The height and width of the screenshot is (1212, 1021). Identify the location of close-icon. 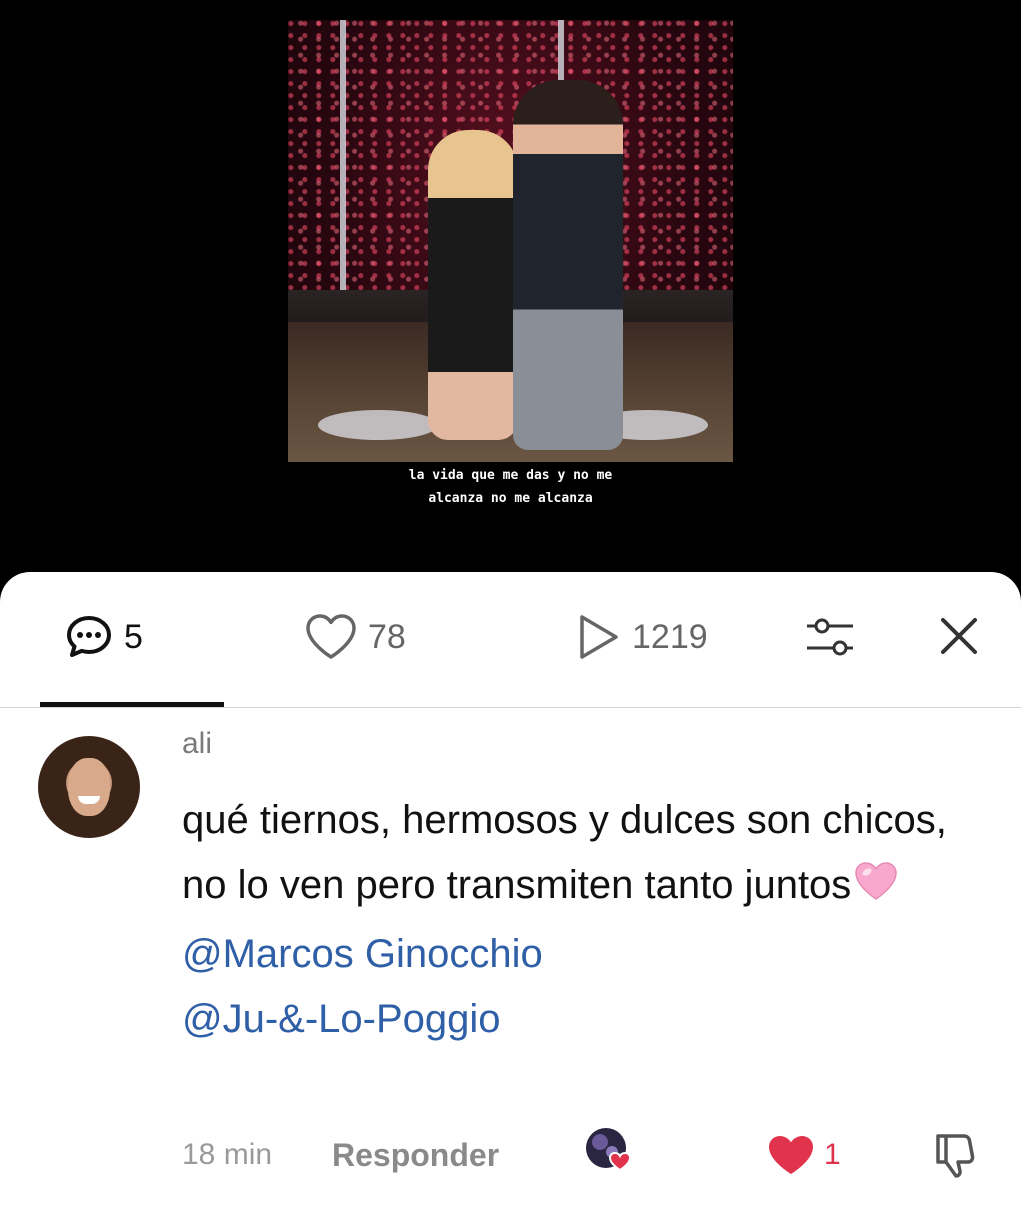
(959, 636).